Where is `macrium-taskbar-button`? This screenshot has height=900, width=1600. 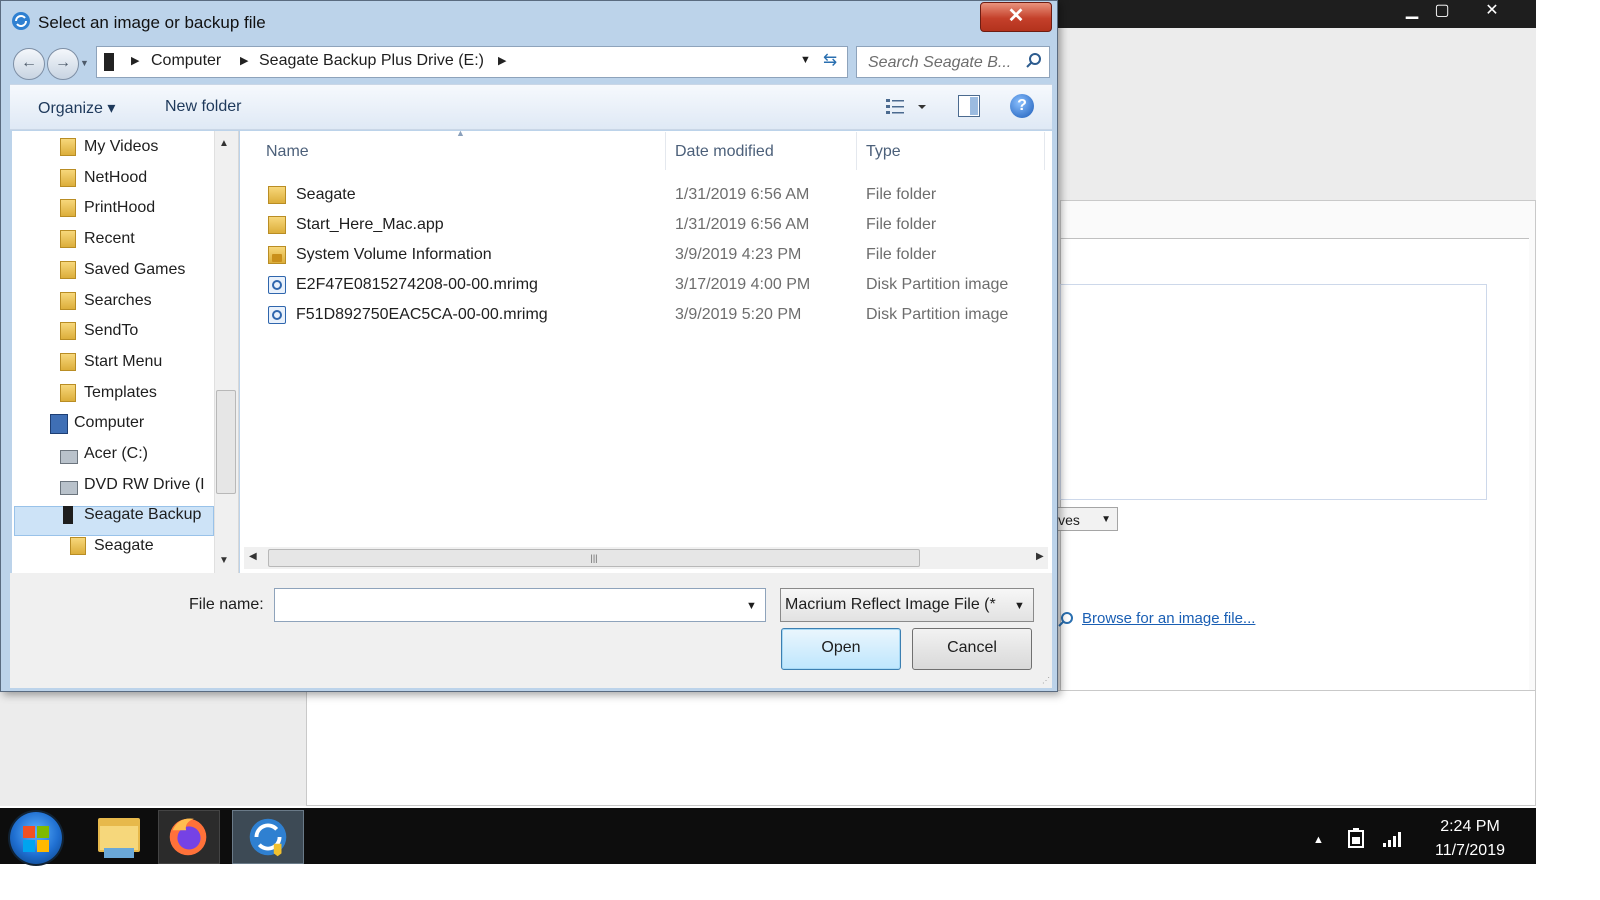 macrium-taskbar-button is located at coordinates (268, 837).